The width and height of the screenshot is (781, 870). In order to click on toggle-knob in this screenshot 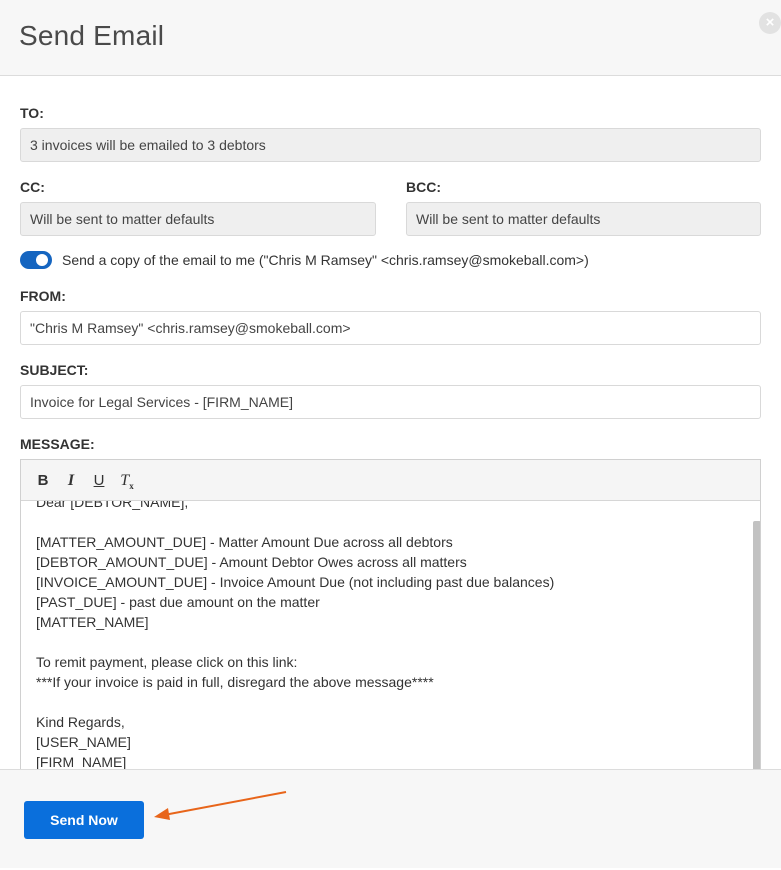, I will do `click(42, 260)`.